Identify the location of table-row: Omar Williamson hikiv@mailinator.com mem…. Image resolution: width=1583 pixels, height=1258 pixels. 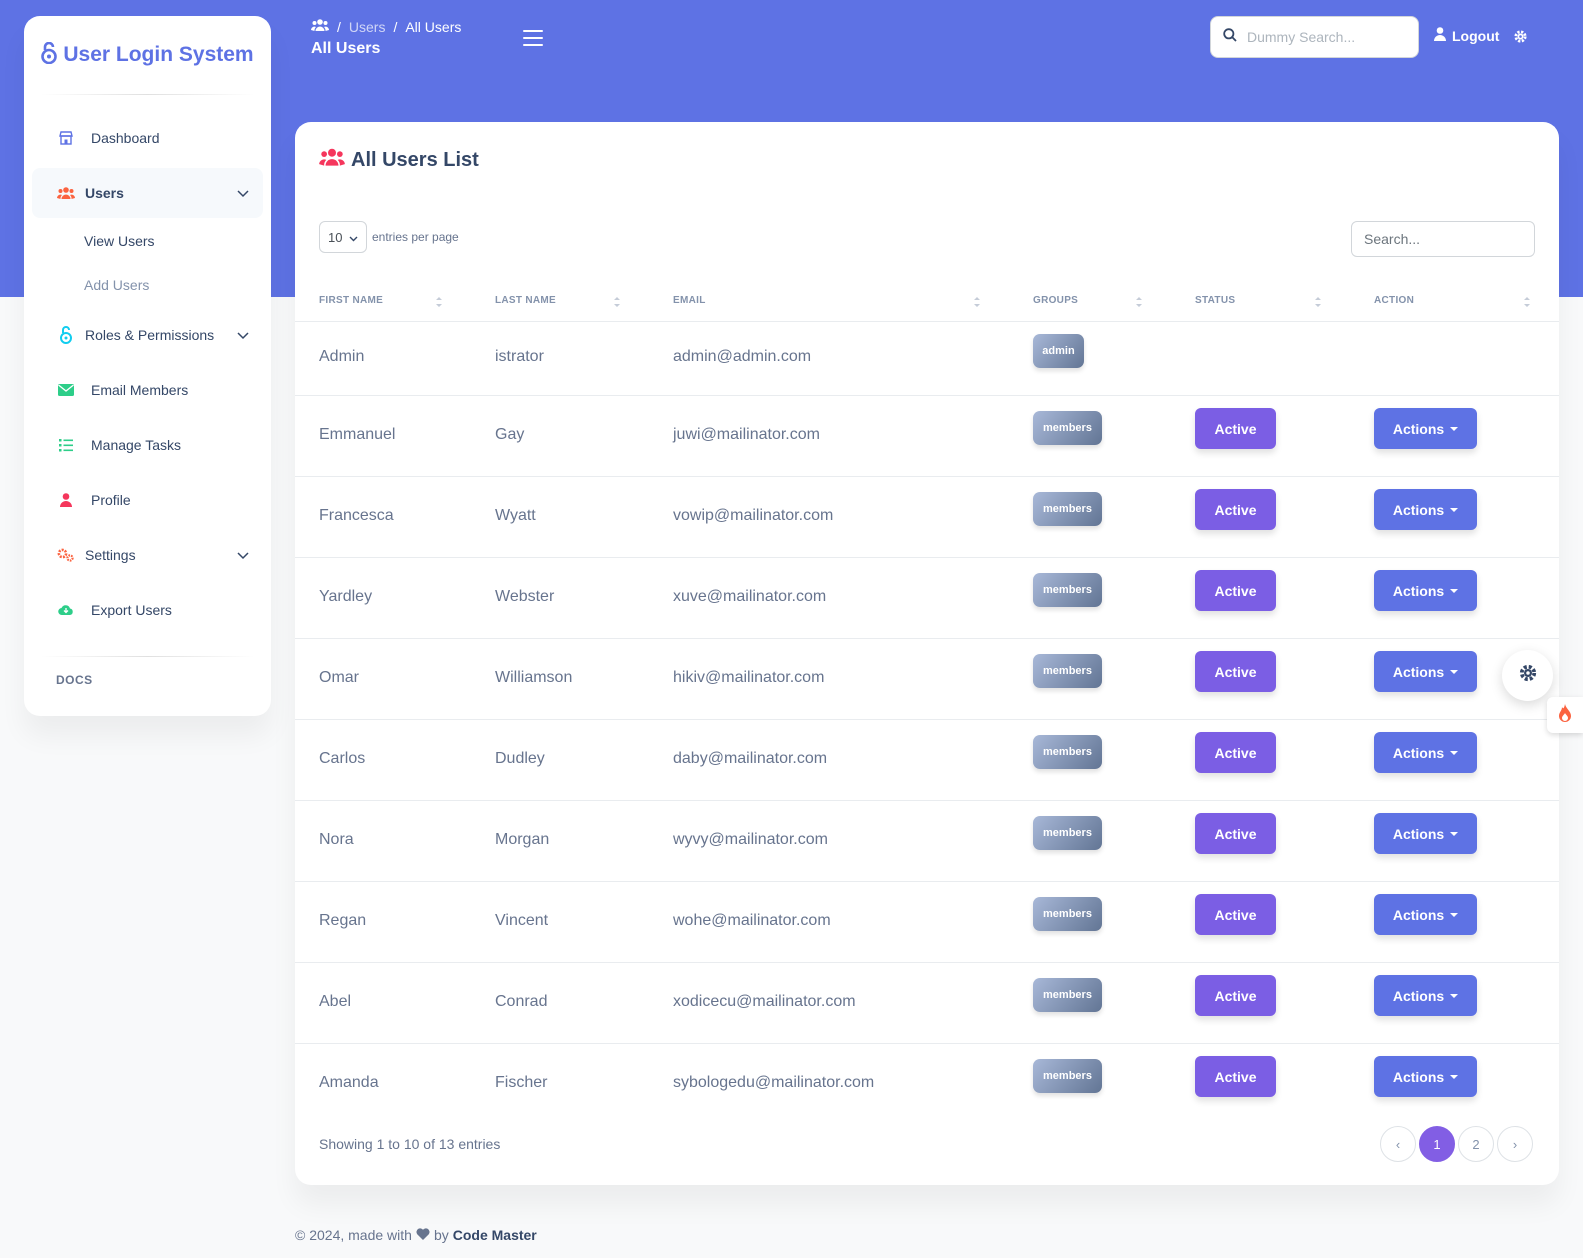
(927, 679).